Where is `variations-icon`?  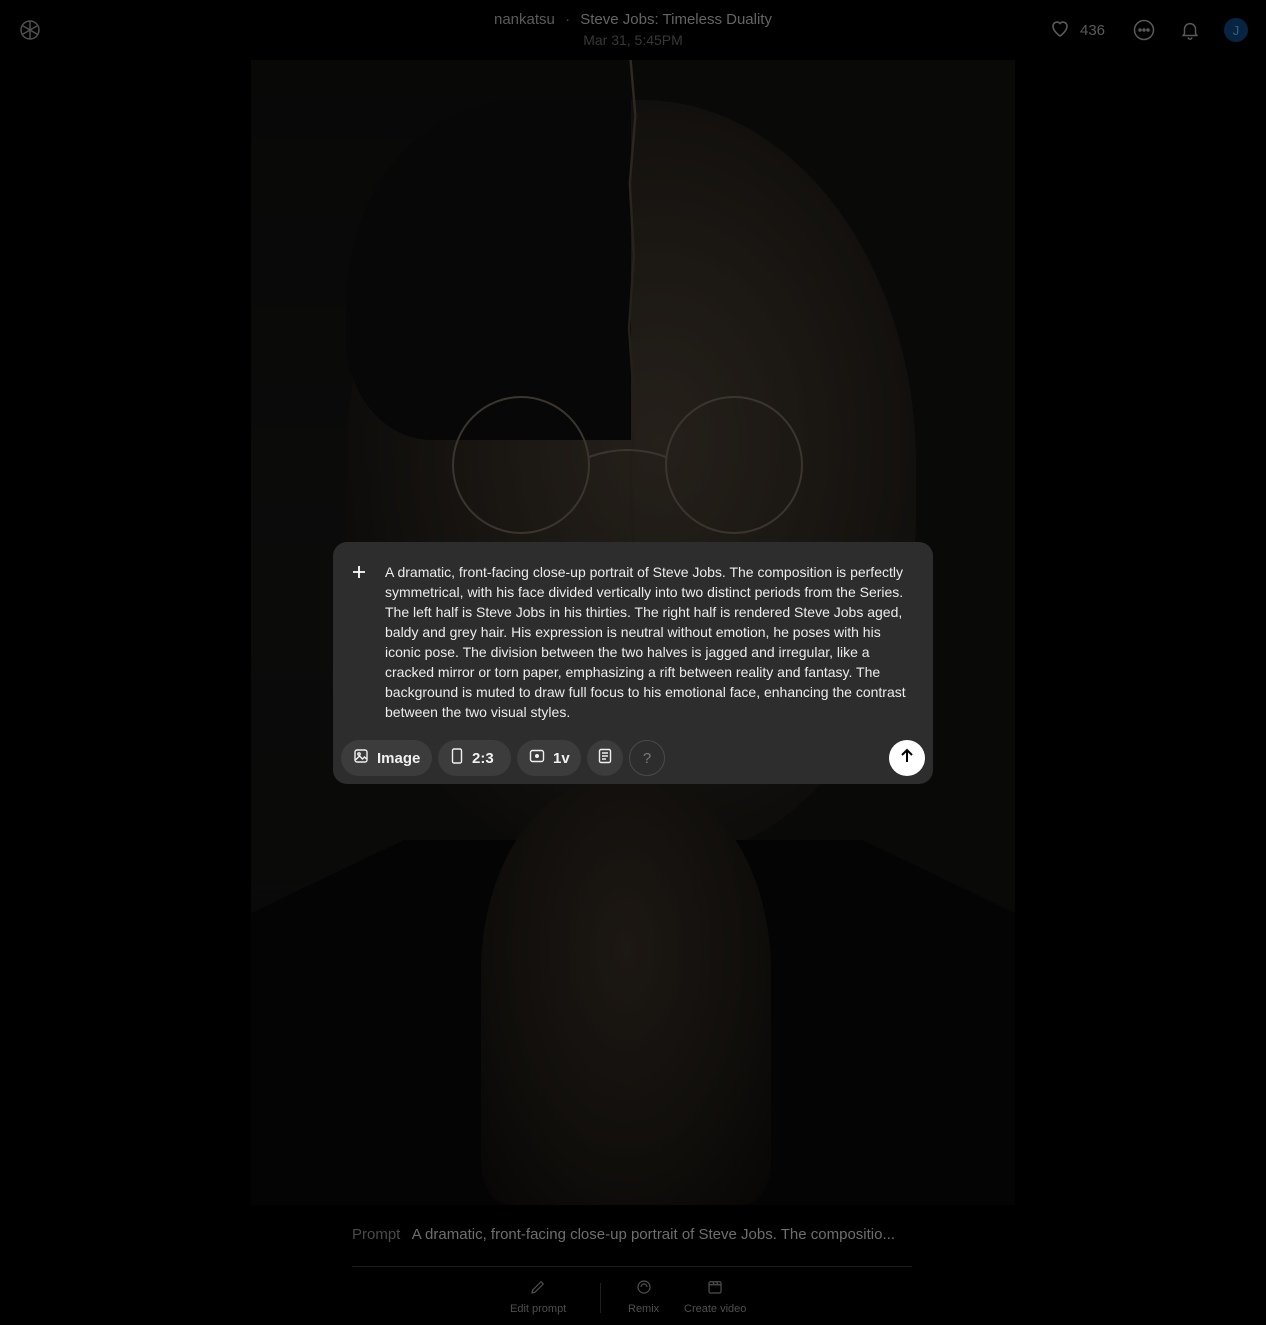 variations-icon is located at coordinates (537, 758).